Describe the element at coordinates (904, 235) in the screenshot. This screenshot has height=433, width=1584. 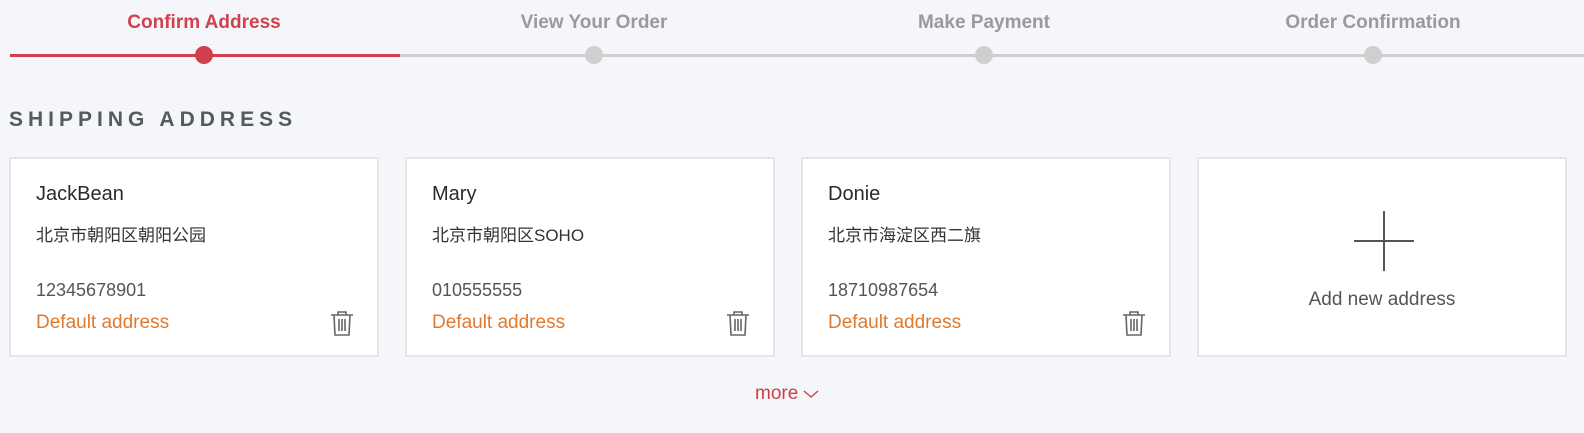
I see `address-text: 北京市海淀区西二旗` at that location.